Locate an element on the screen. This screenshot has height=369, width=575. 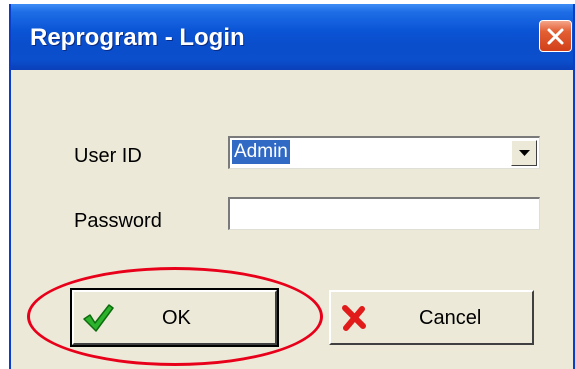
user-id-combobox: Admin is located at coordinates (384, 152).